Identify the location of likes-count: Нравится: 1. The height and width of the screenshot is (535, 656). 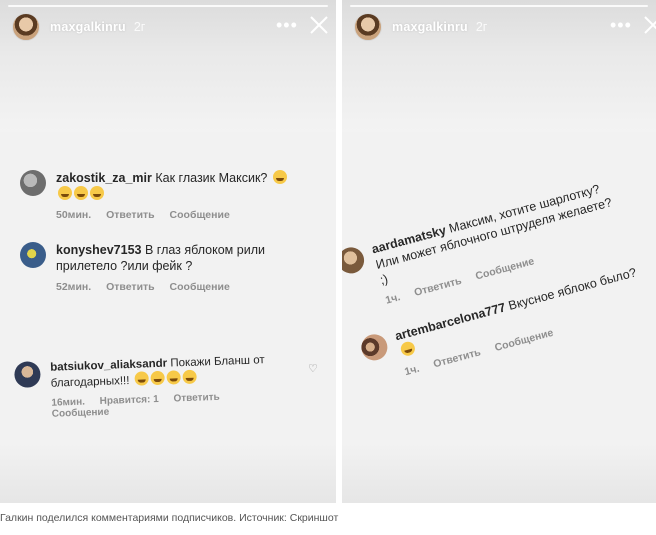
(129, 400).